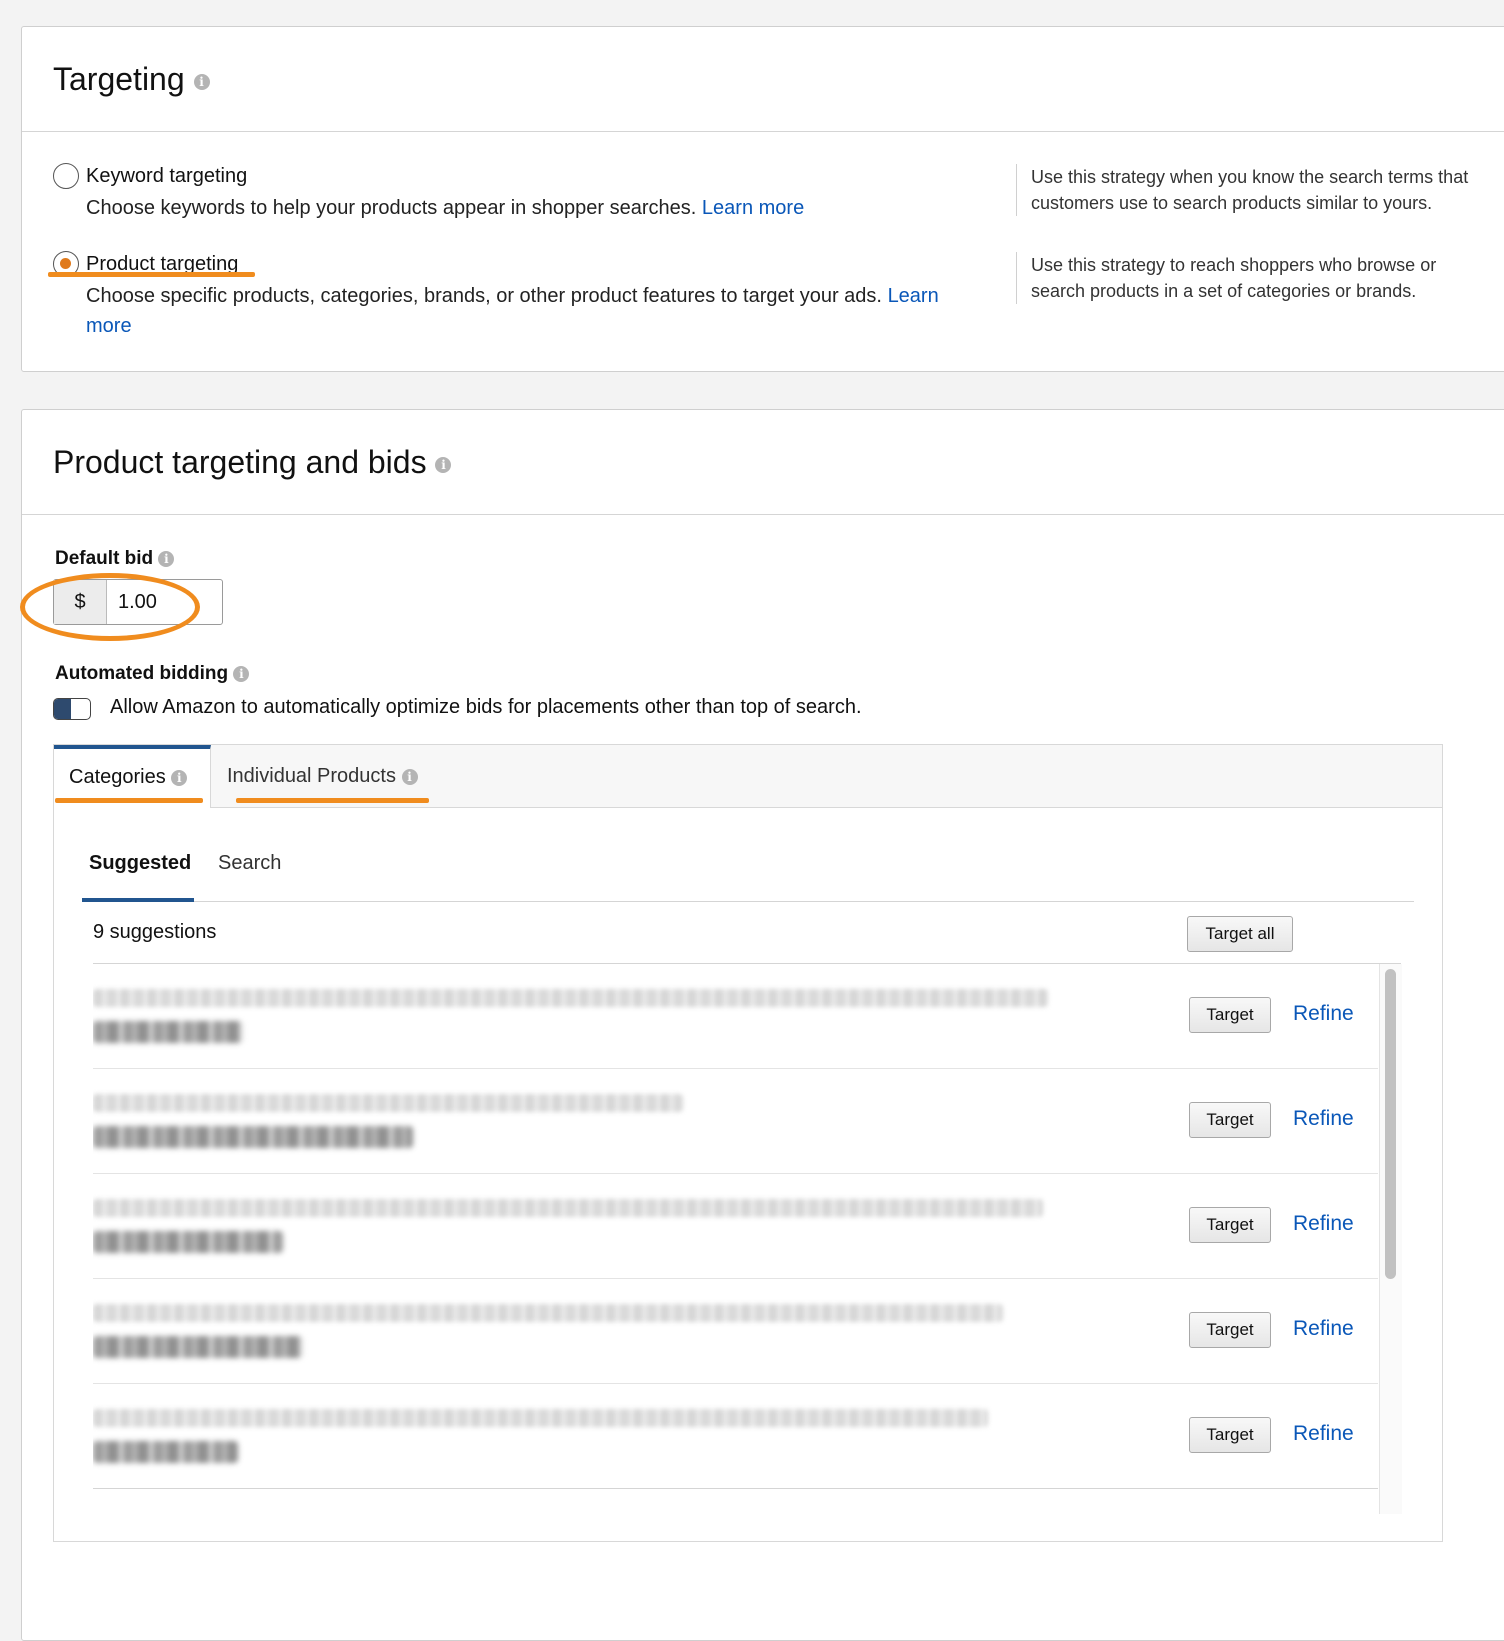  Describe the element at coordinates (115, 559) in the screenshot. I see `default-bid-label: Default bid i` at that location.